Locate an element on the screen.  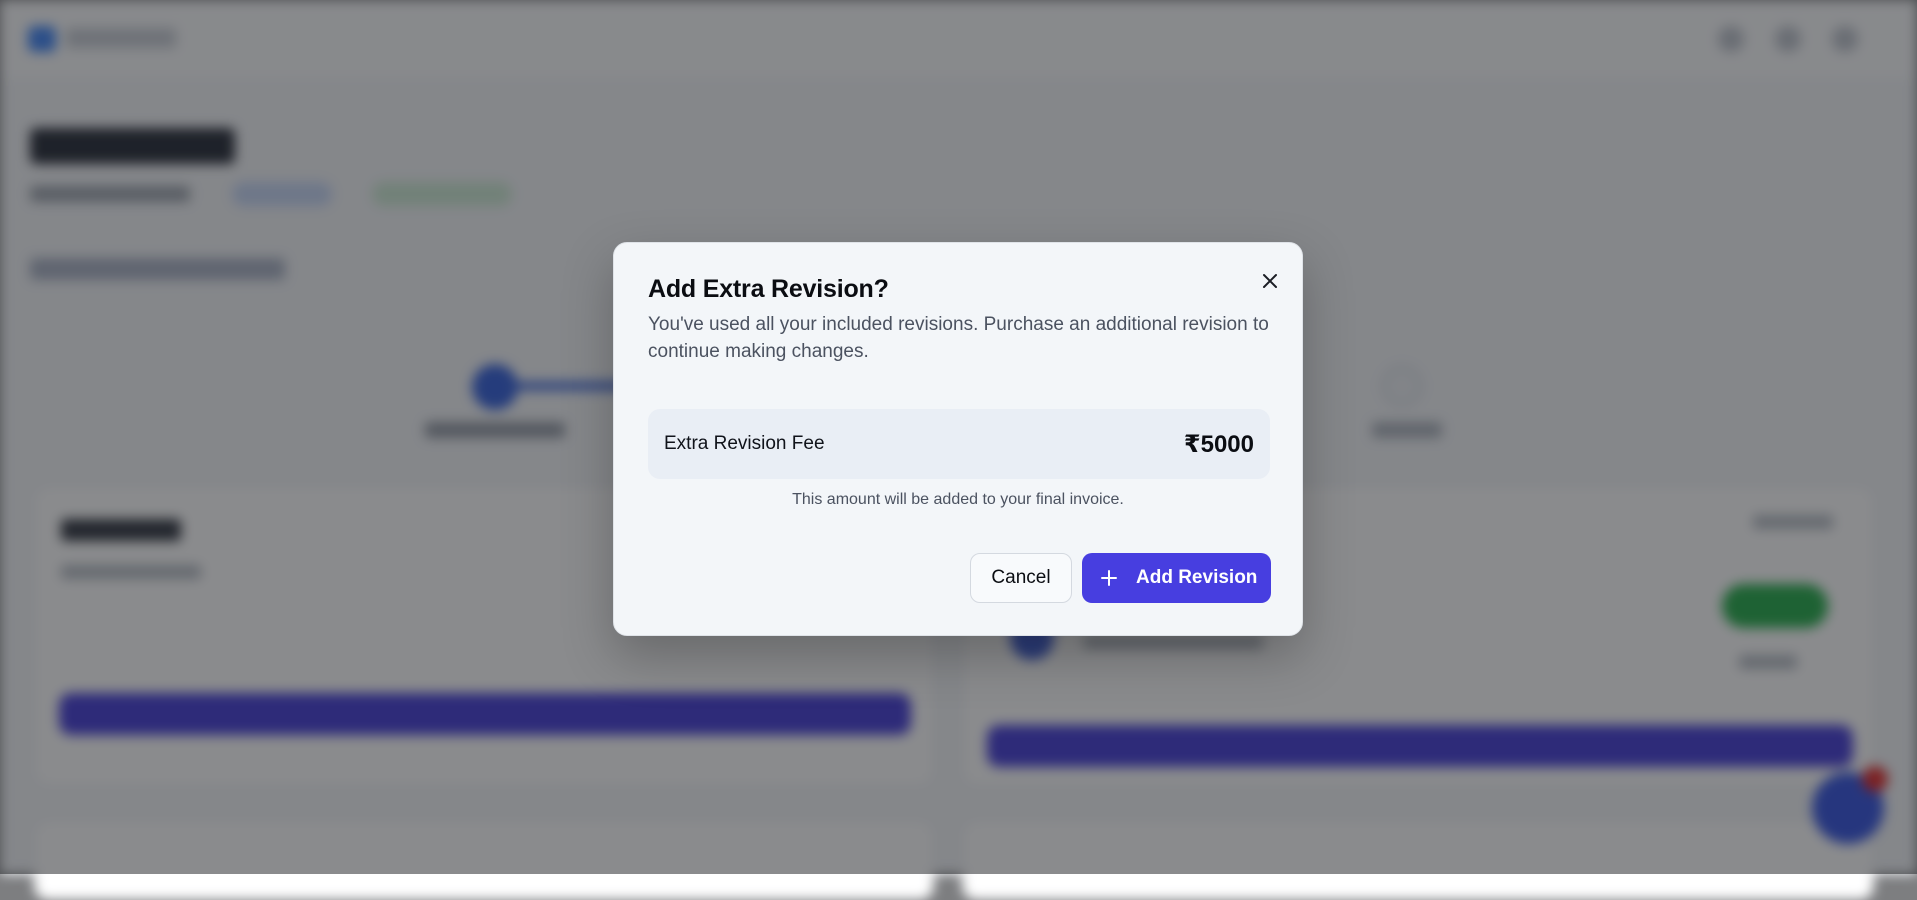
cancel-button-label: Cancel is located at coordinates (1021, 577).